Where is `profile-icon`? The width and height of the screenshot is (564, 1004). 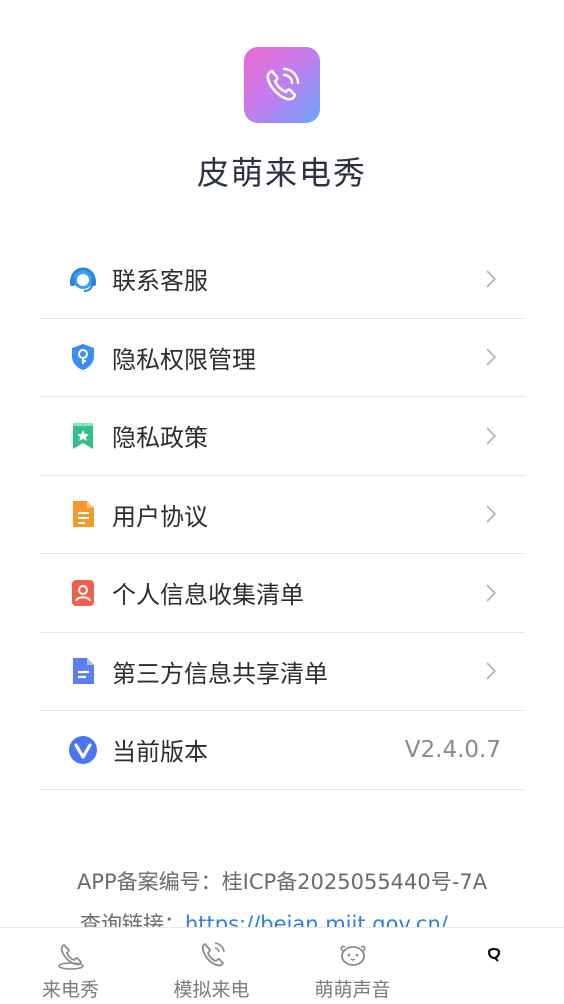 profile-icon is located at coordinates (494, 955).